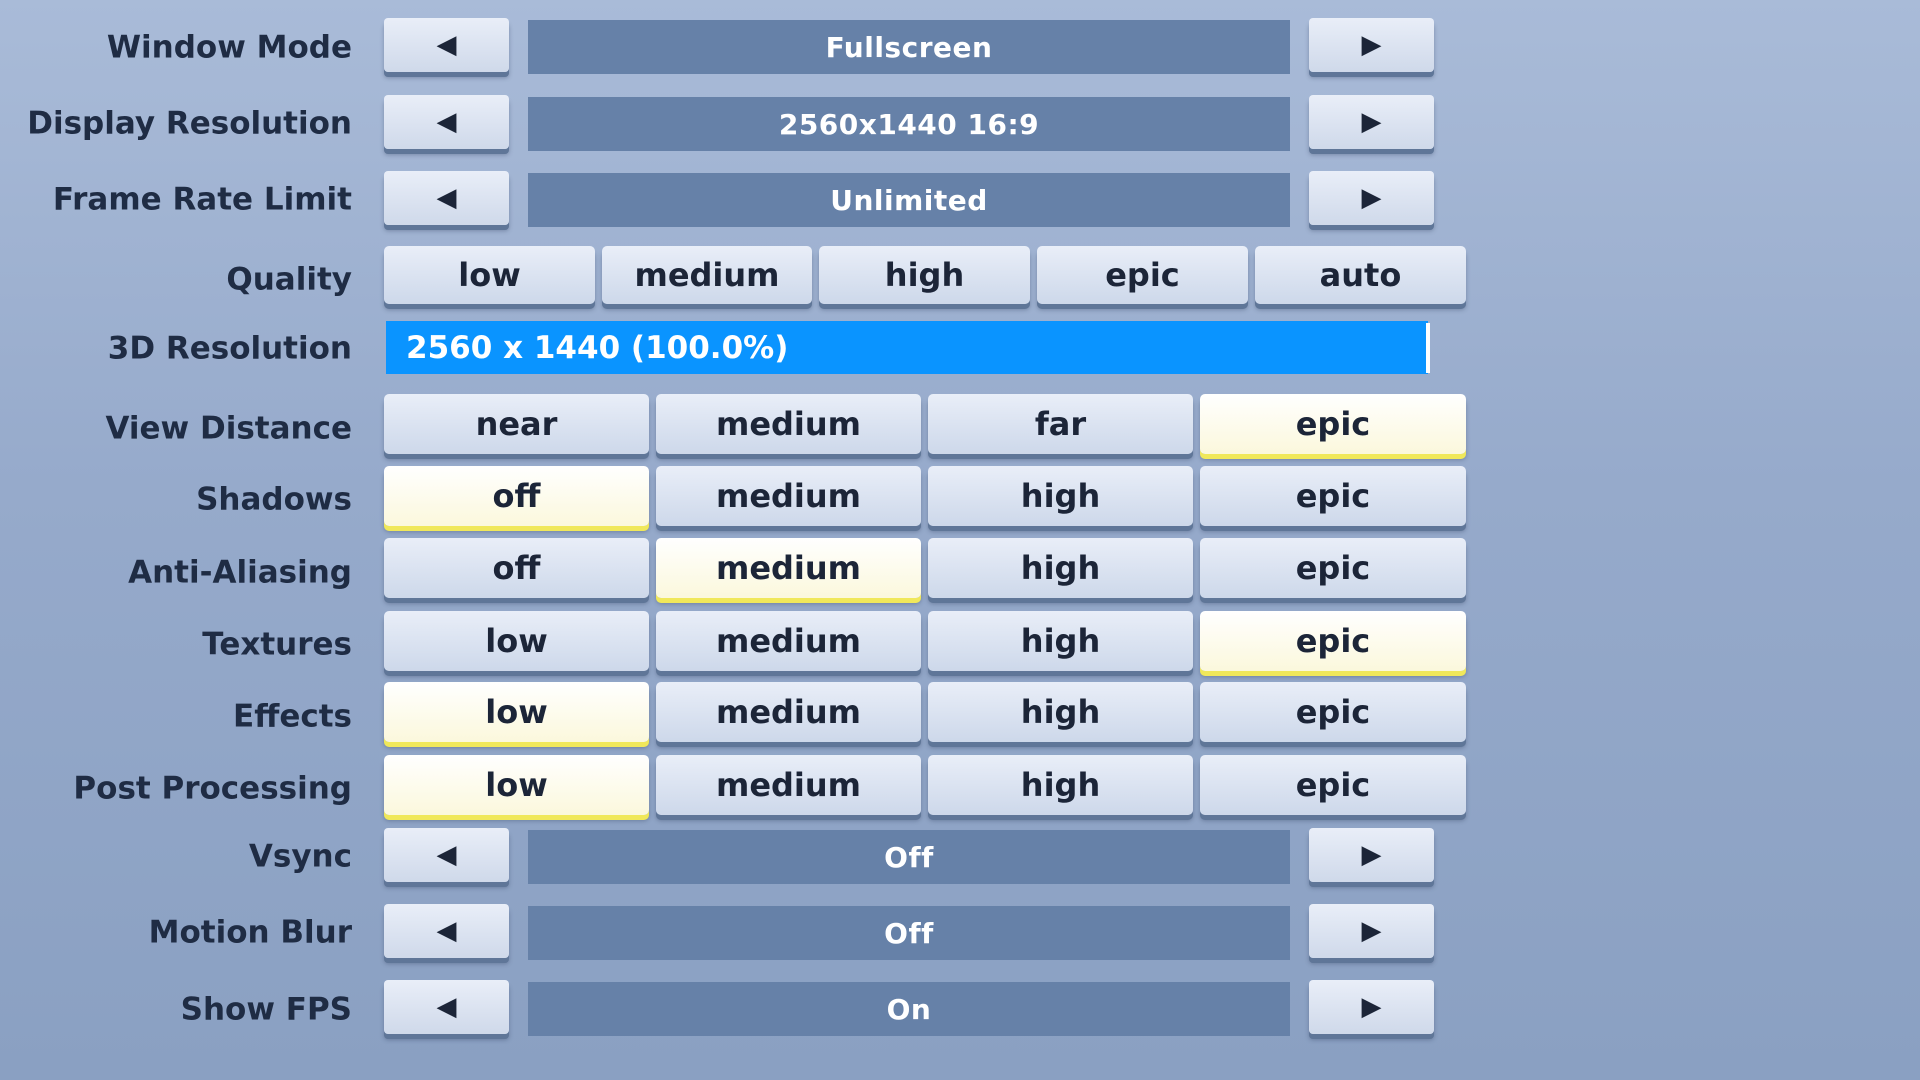  Describe the element at coordinates (788, 496) in the screenshot. I see `shadows-option-medium: medium` at that location.